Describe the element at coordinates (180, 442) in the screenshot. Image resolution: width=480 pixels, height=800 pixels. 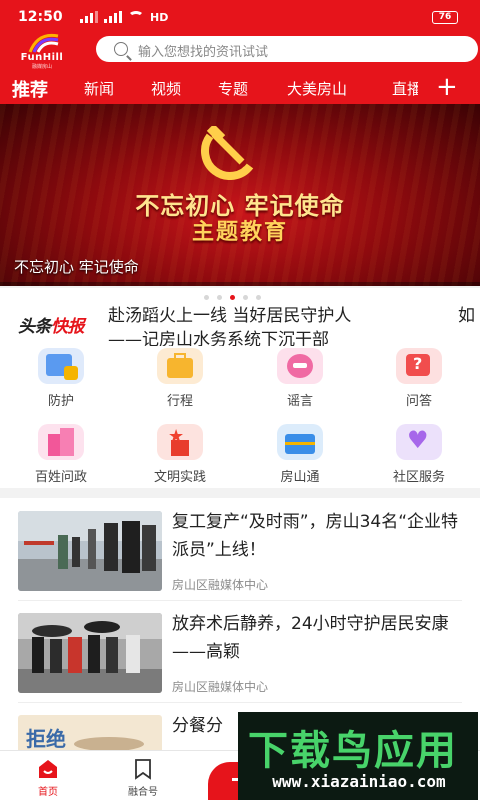
I see `star-pavilion-icon: ★` at that location.